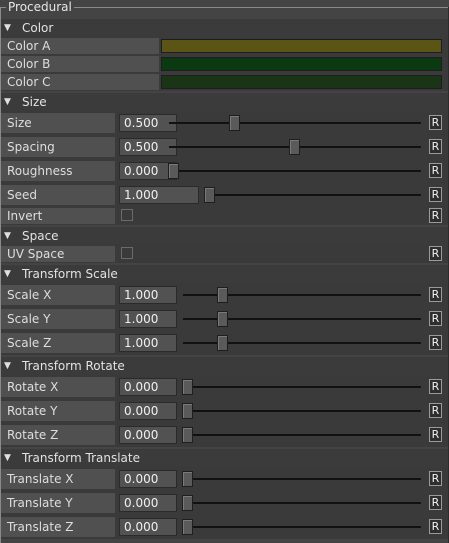 This screenshot has height=543, width=449. Describe the element at coordinates (36, 254) in the screenshot. I see `uv-space-label: UV Space` at that location.